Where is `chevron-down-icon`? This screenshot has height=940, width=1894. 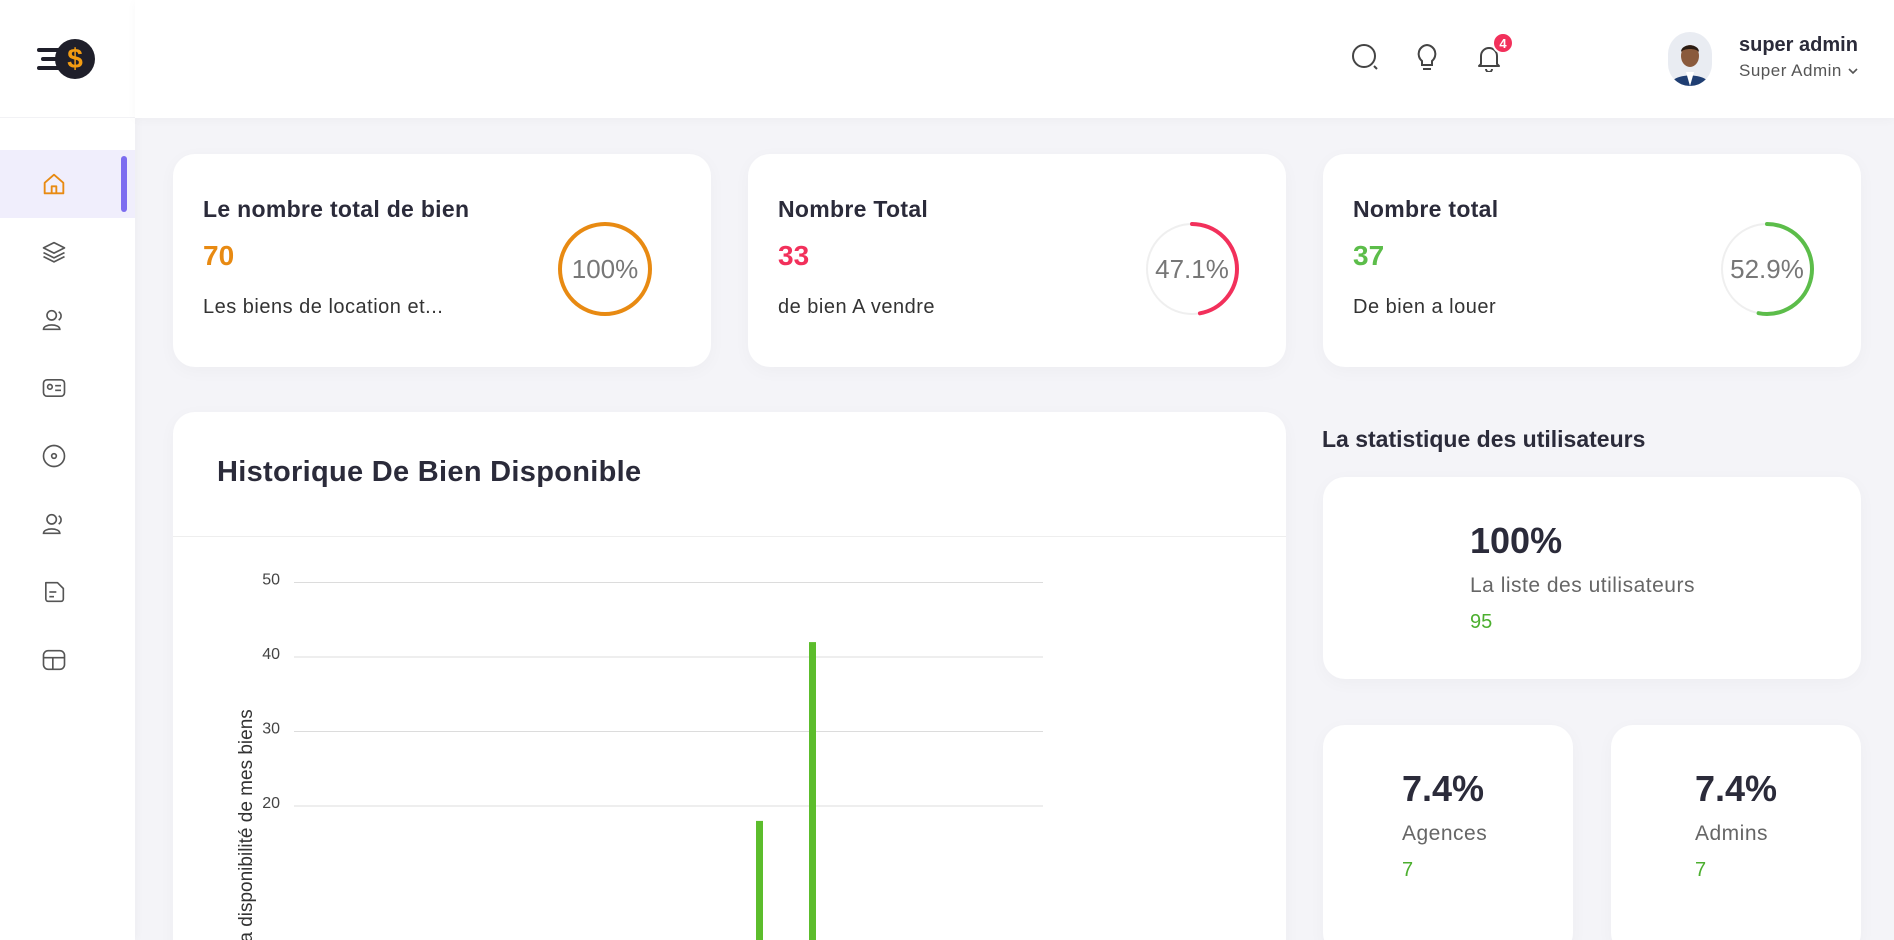
chevron-down-icon is located at coordinates (1853, 71).